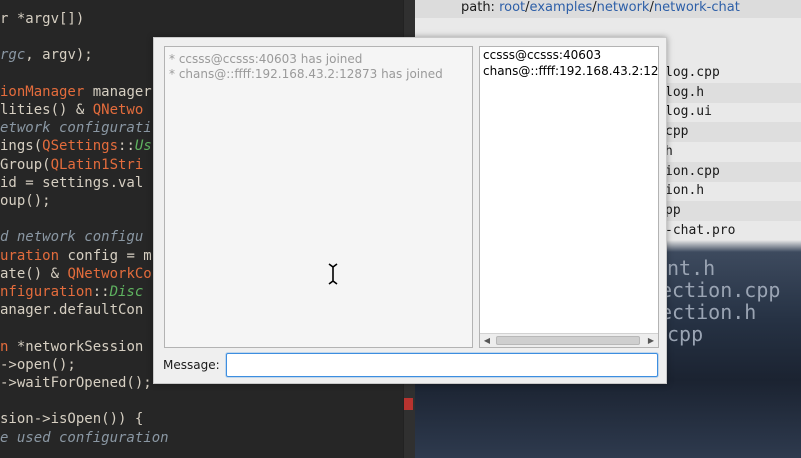 This screenshot has height=458, width=801. I want to click on code-line: n *networkSession, so click(71, 347).